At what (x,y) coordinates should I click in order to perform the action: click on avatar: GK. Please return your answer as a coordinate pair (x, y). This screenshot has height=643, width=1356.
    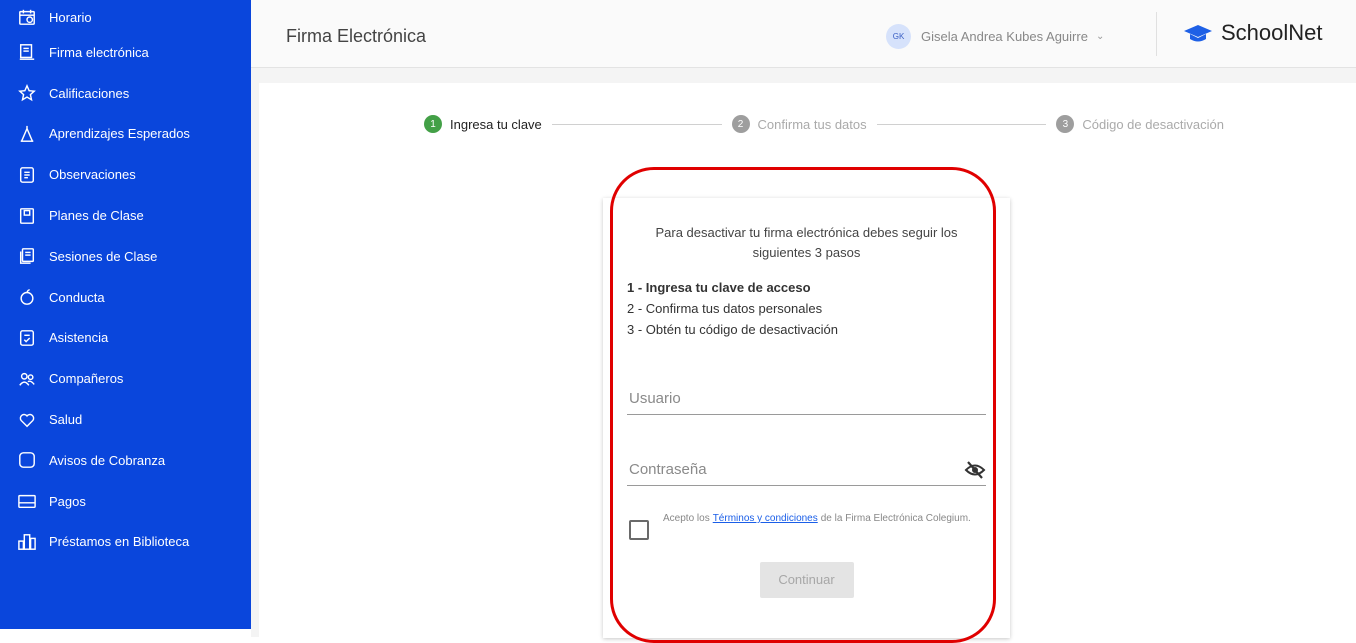
    Looking at the image, I should click on (898, 36).